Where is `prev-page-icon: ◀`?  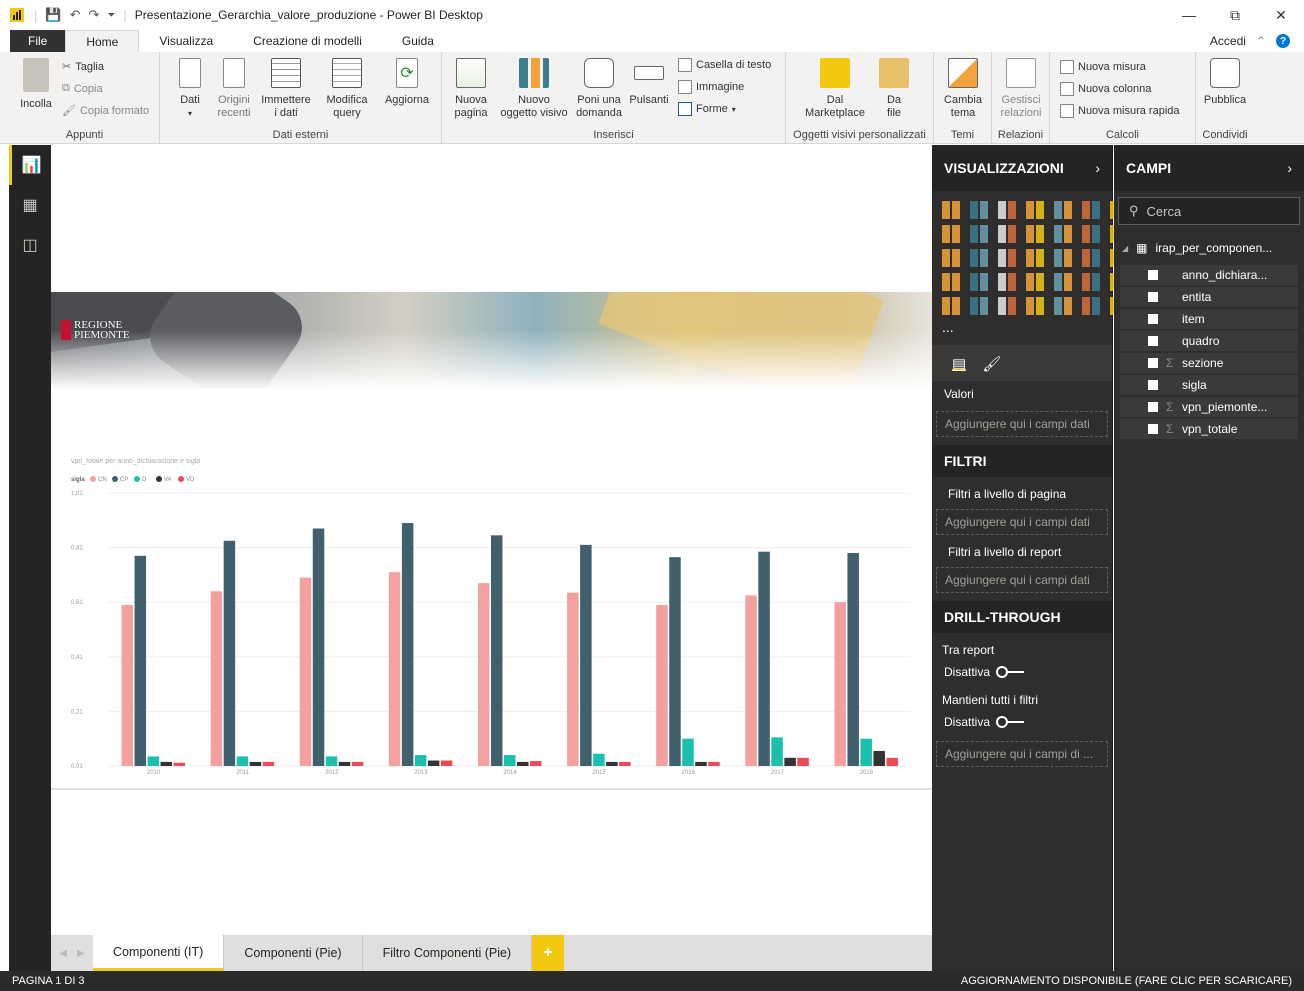 prev-page-icon: ◀ is located at coordinates (63, 953).